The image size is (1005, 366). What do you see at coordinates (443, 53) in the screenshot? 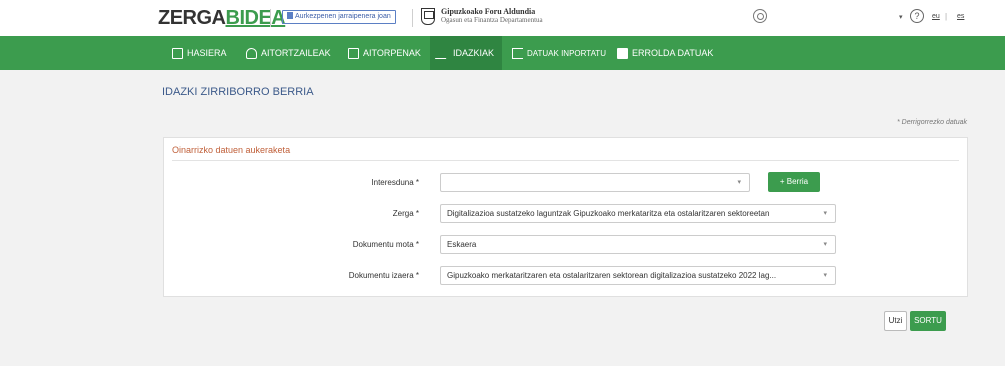
I see `pen-icon` at bounding box center [443, 53].